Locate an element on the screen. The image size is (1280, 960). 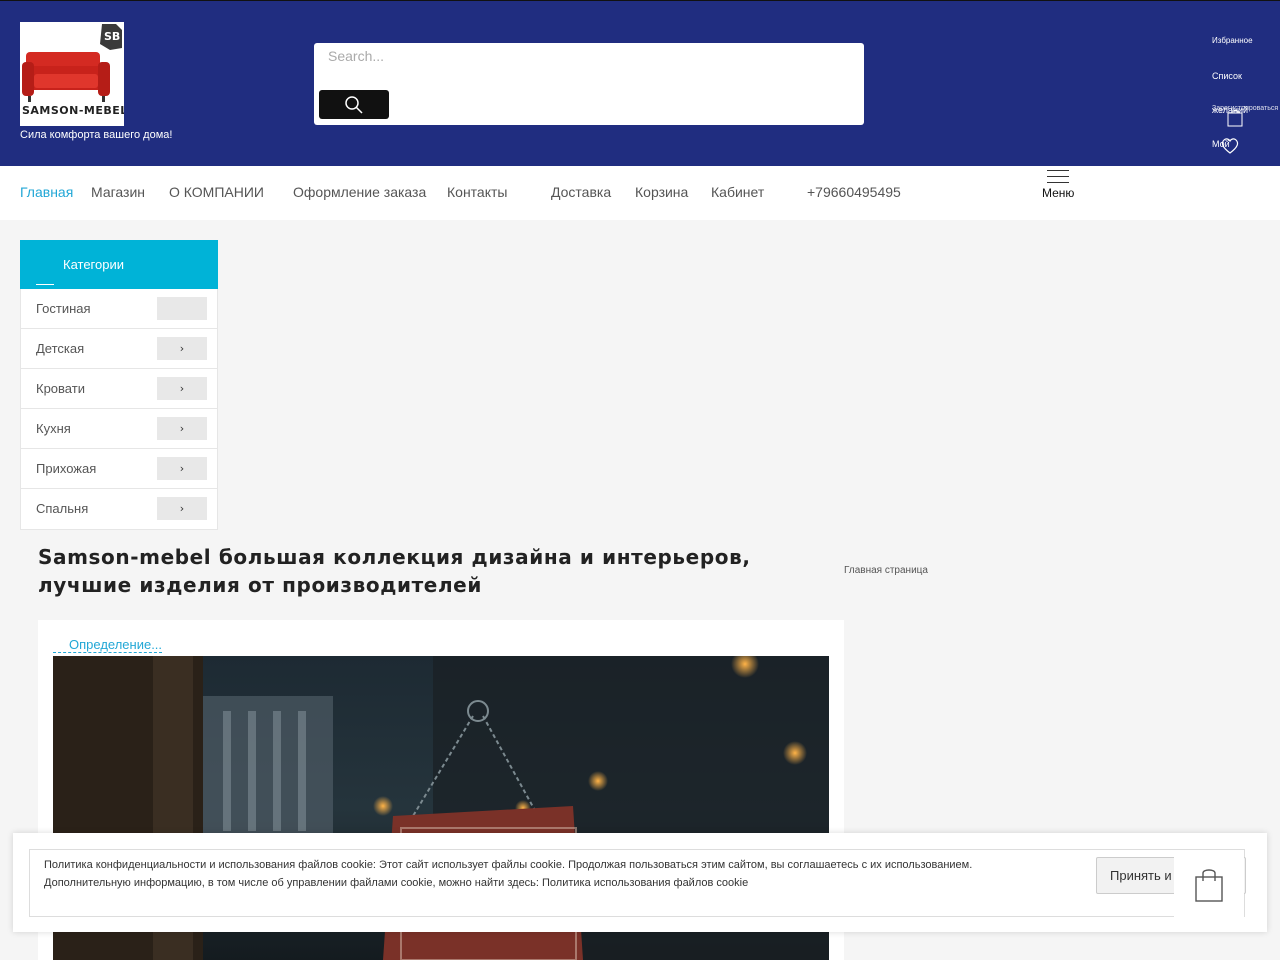
logo-text: SAMSON-MEBEL is located at coordinates (73, 110).